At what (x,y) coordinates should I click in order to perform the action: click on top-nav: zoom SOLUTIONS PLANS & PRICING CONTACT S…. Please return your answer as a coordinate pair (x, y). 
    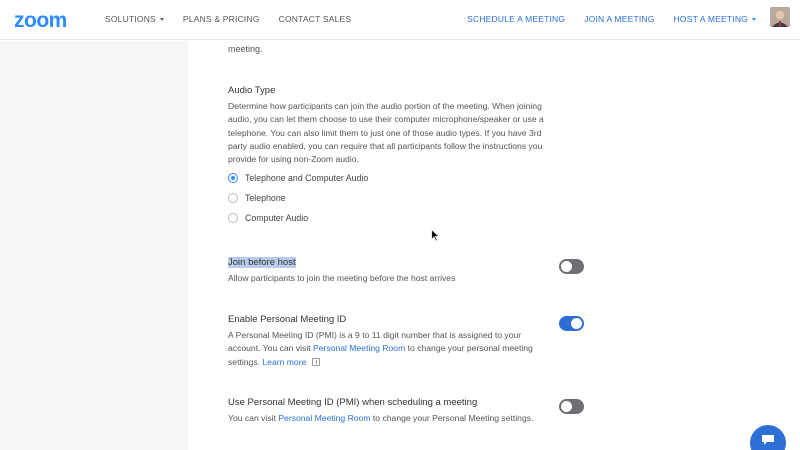
    Looking at the image, I should click on (400, 20).